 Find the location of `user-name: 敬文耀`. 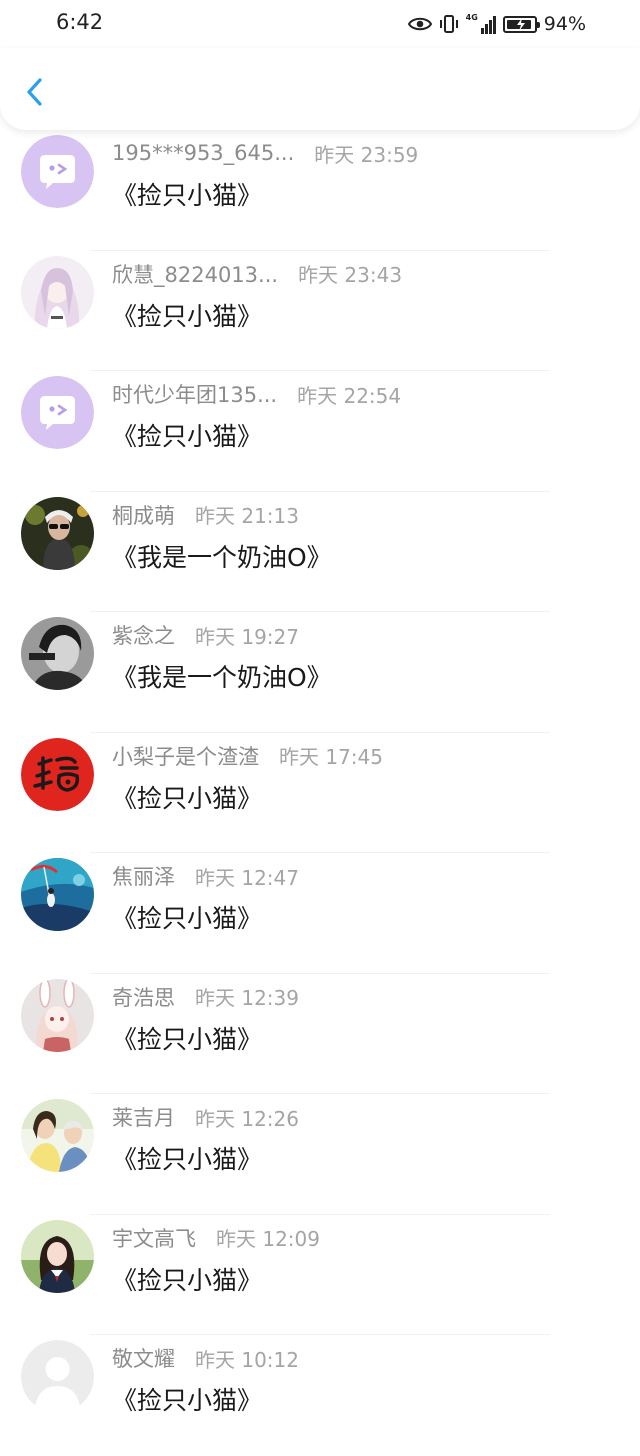

user-name: 敬文耀 is located at coordinates (143, 1358).